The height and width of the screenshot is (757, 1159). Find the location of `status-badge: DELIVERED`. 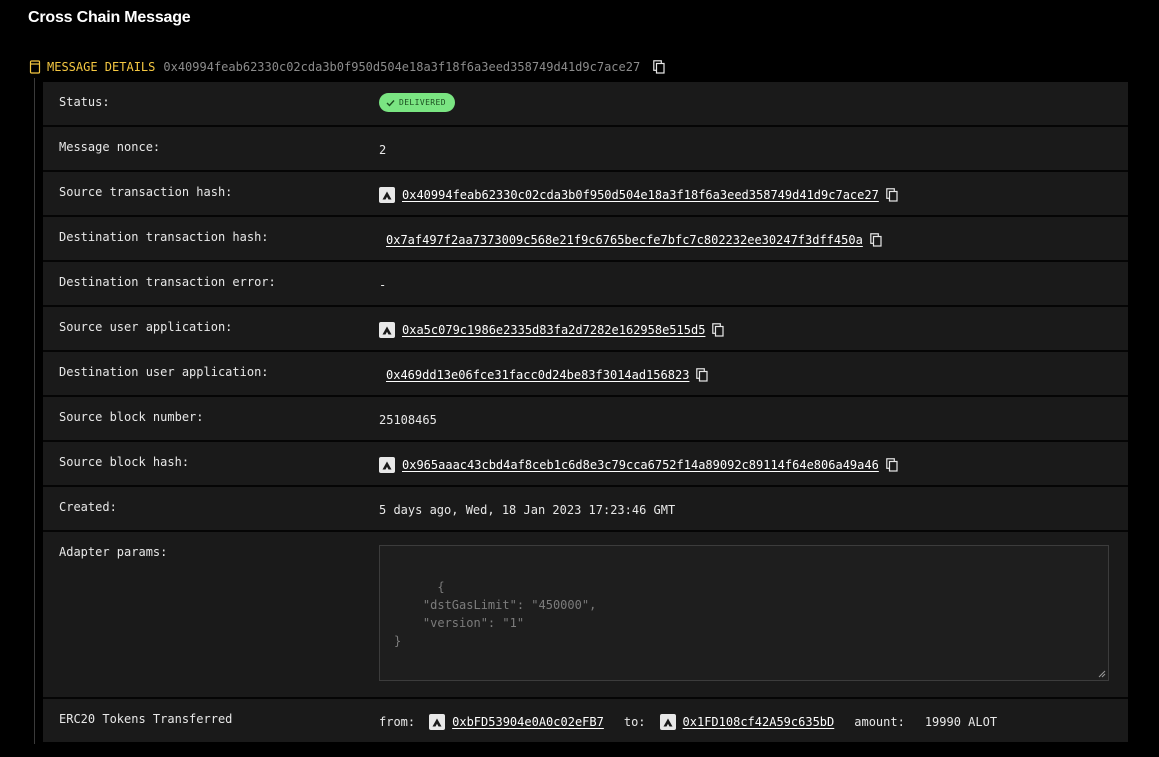

status-badge: DELIVERED is located at coordinates (417, 102).